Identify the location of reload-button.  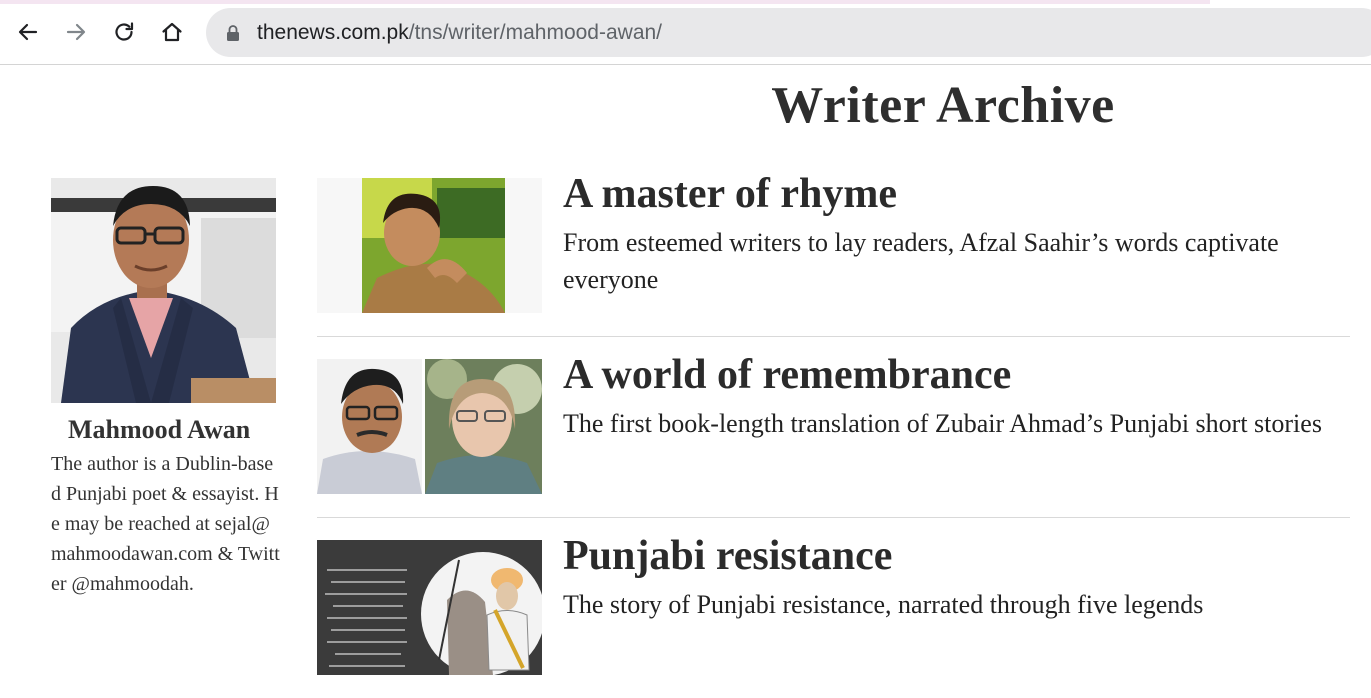
(124, 32).